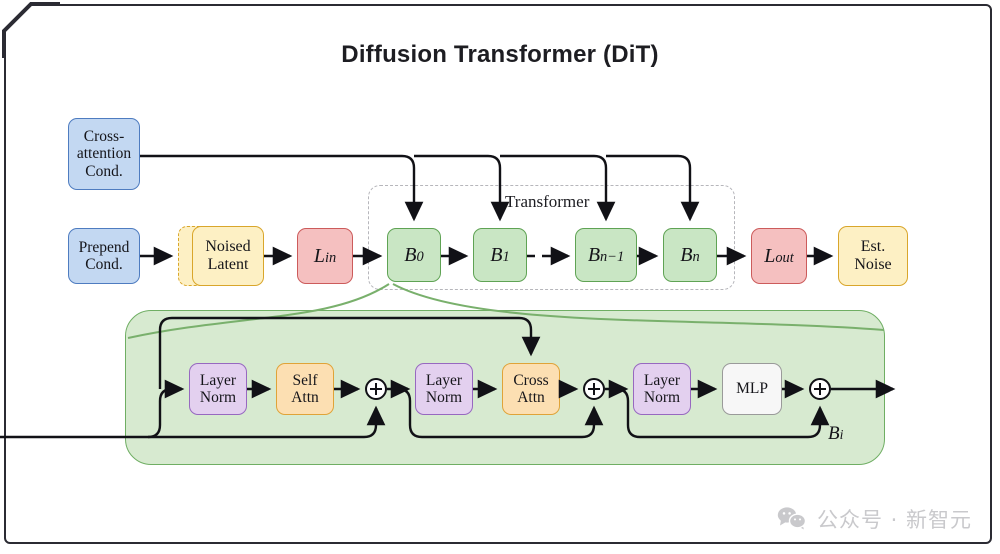 The image size is (1000, 554). Describe the element at coordinates (104, 264) in the screenshot. I see `prepend-cond-line2: Cond.` at that location.